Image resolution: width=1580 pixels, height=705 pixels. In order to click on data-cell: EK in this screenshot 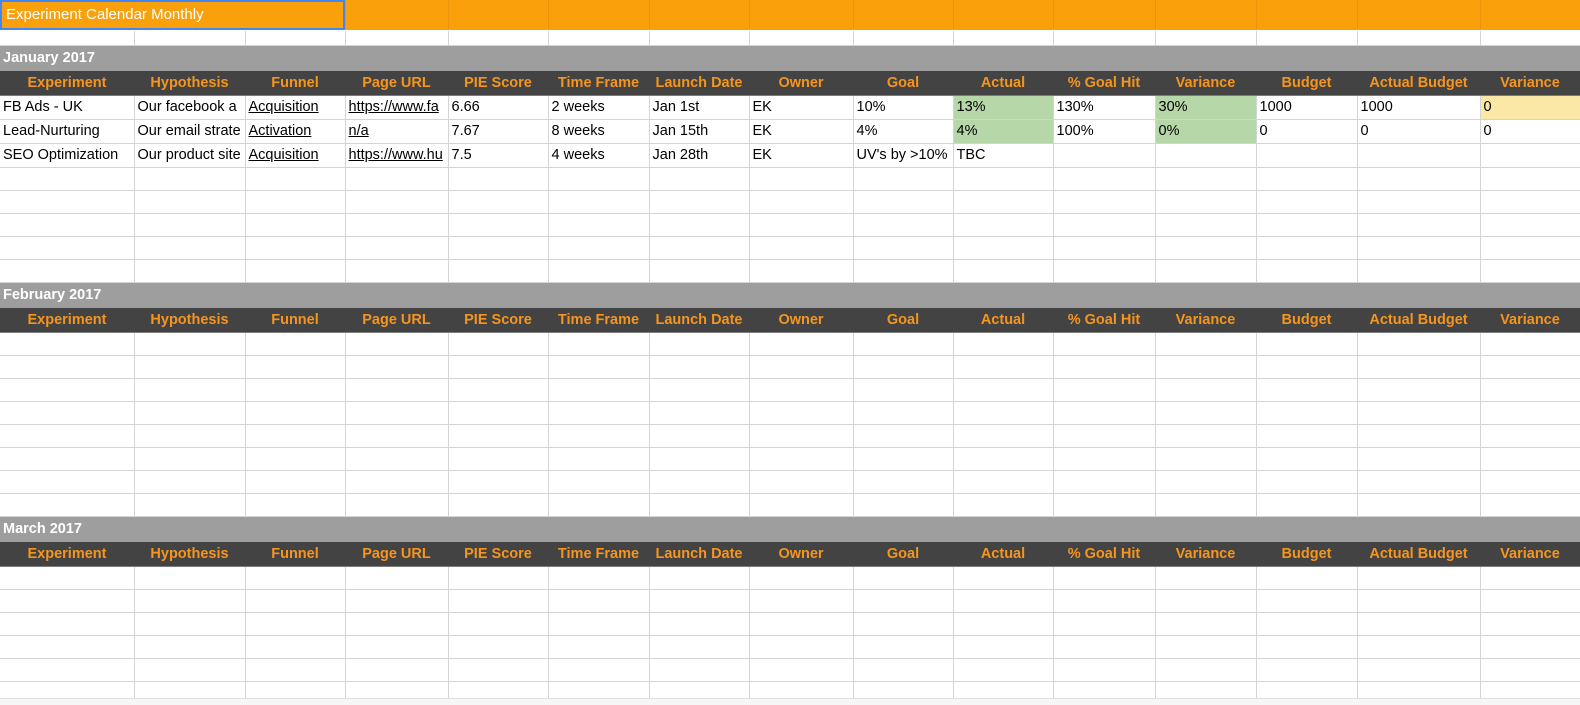, I will do `click(801, 107)`.